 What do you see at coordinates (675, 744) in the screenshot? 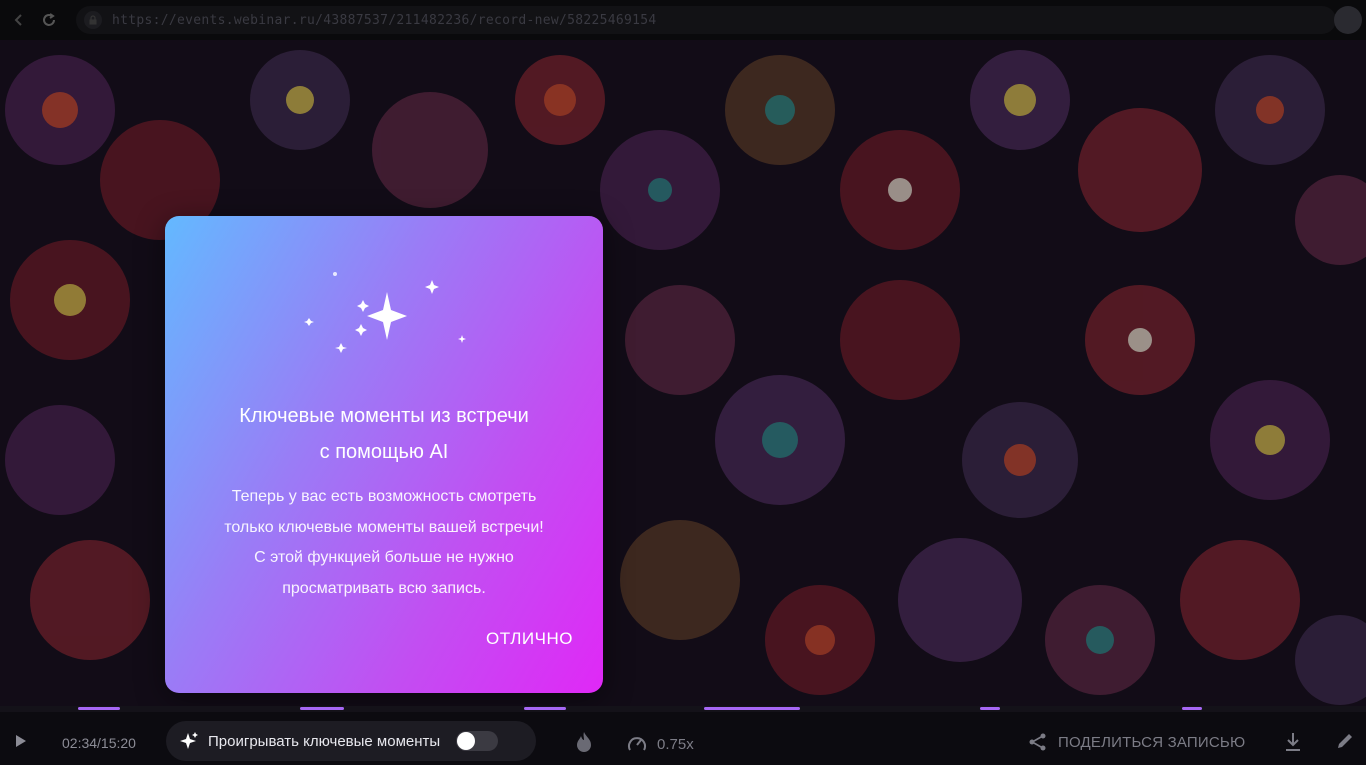
I see `speed-value: 0.75x` at bounding box center [675, 744].